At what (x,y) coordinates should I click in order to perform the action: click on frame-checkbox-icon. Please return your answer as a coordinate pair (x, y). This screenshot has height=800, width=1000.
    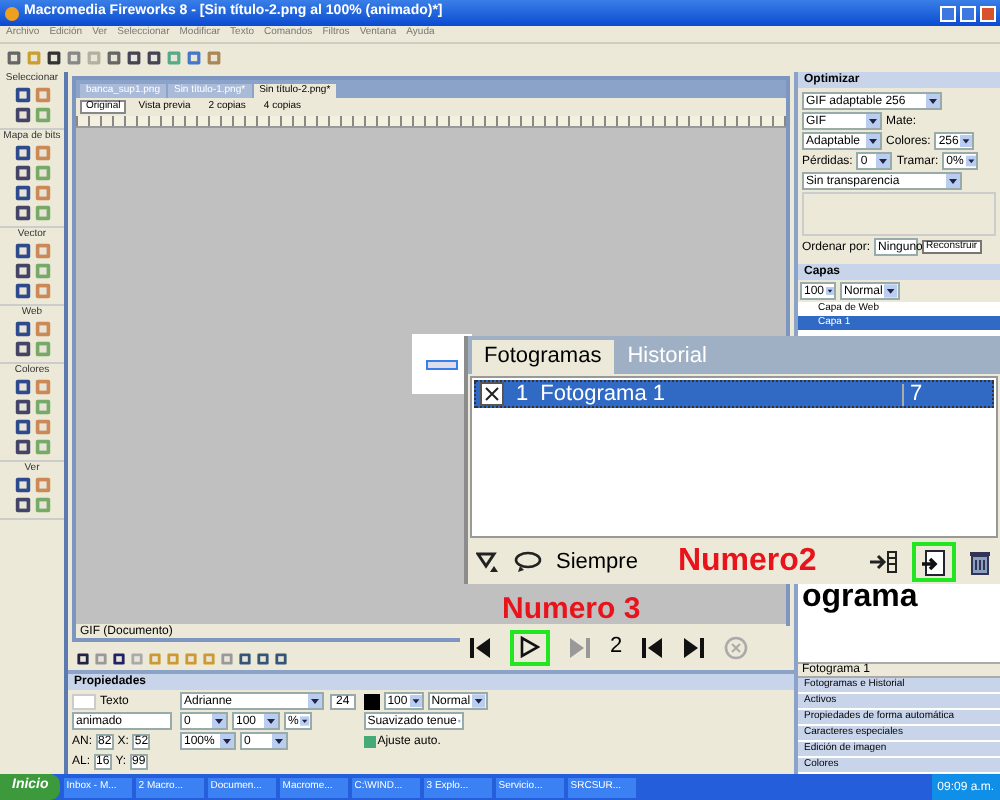
    Looking at the image, I should click on (492, 394).